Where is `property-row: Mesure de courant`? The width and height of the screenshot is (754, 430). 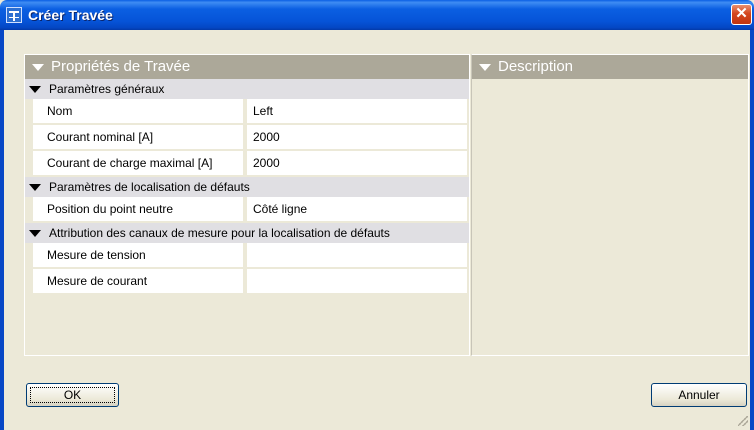 property-row: Mesure de courant is located at coordinates (247, 282).